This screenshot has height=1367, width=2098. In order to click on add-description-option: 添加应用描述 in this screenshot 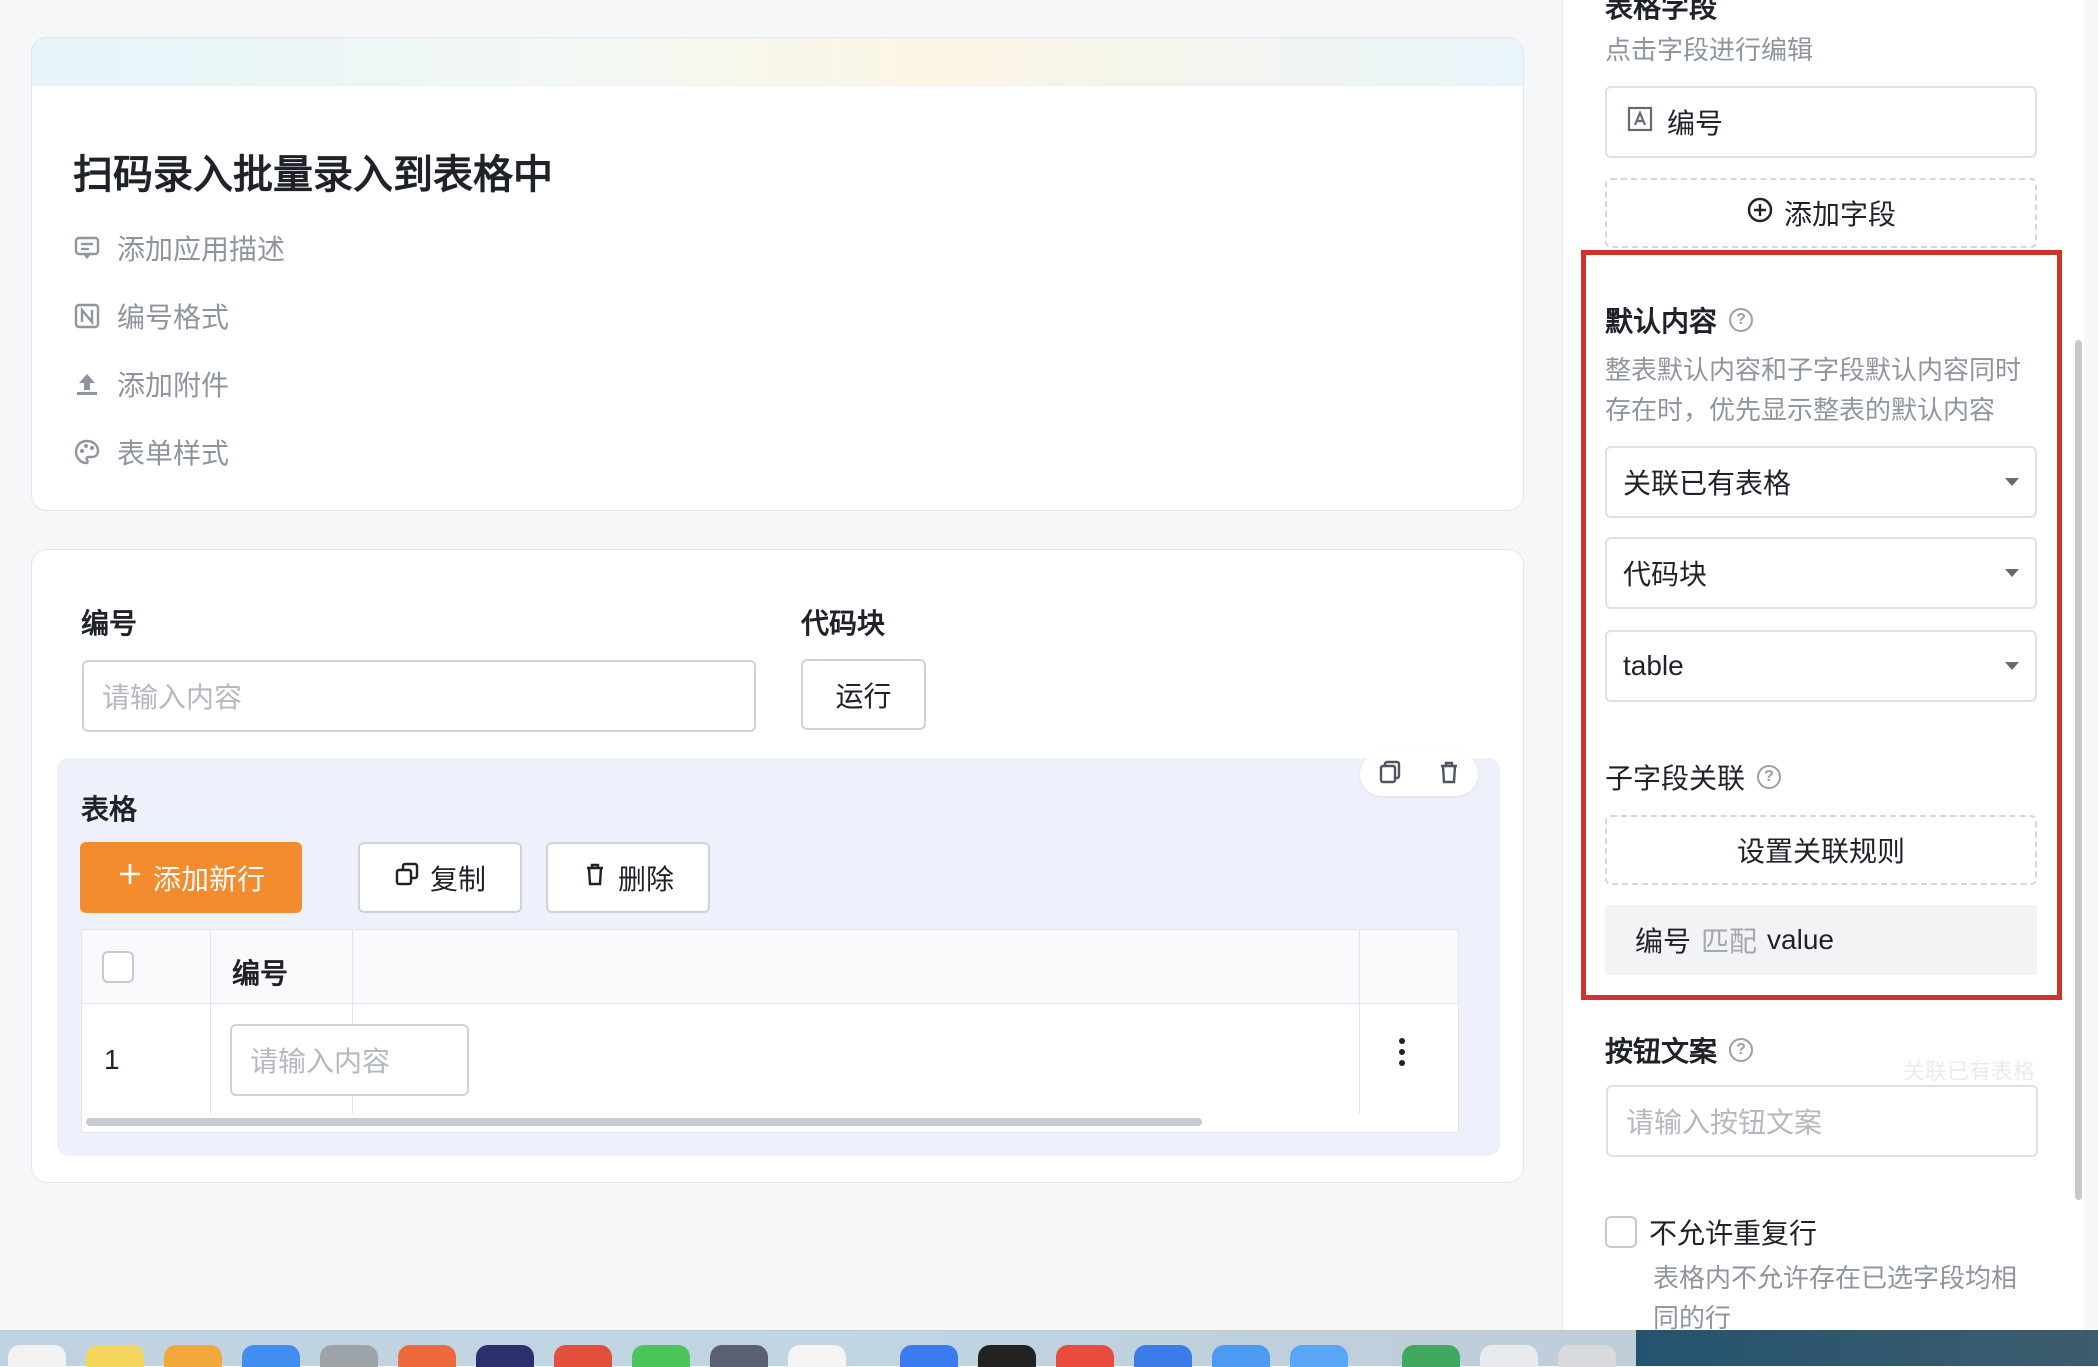, I will do `click(179, 248)`.